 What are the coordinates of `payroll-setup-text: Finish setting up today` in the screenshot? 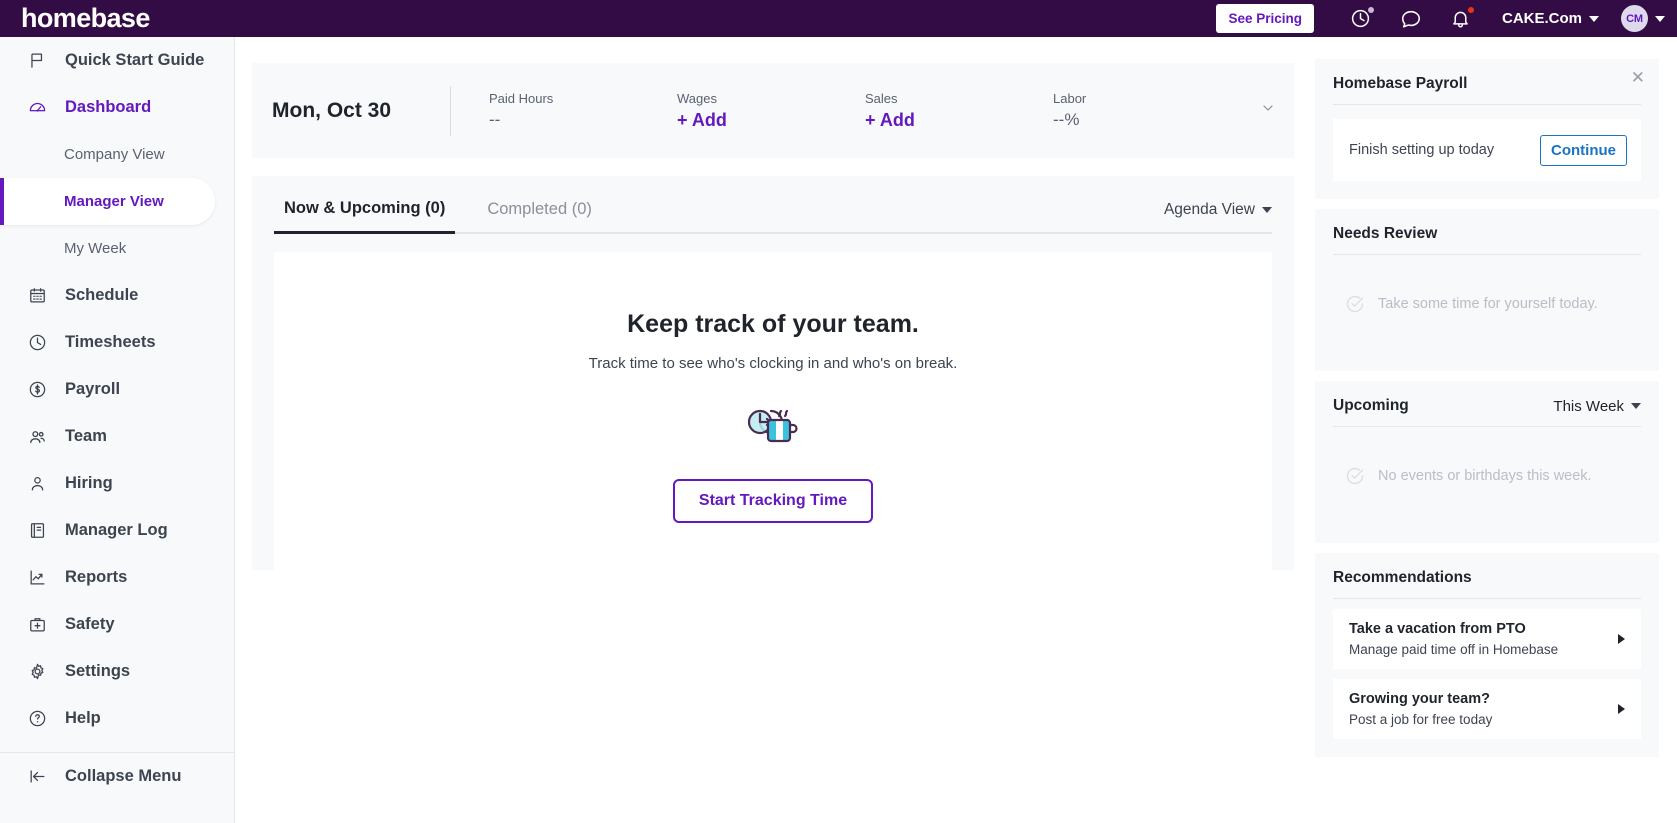 It's located at (1422, 150).